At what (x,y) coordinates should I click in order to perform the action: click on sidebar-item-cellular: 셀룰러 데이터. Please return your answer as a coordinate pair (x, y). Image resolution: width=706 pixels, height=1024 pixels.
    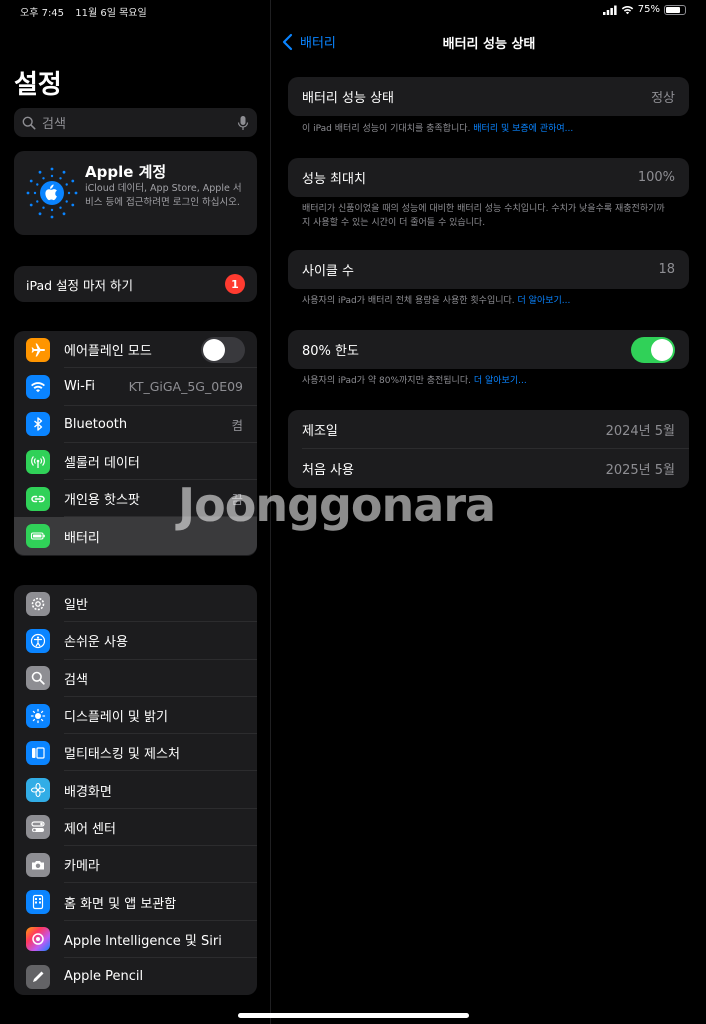
    Looking at the image, I should click on (135, 462).